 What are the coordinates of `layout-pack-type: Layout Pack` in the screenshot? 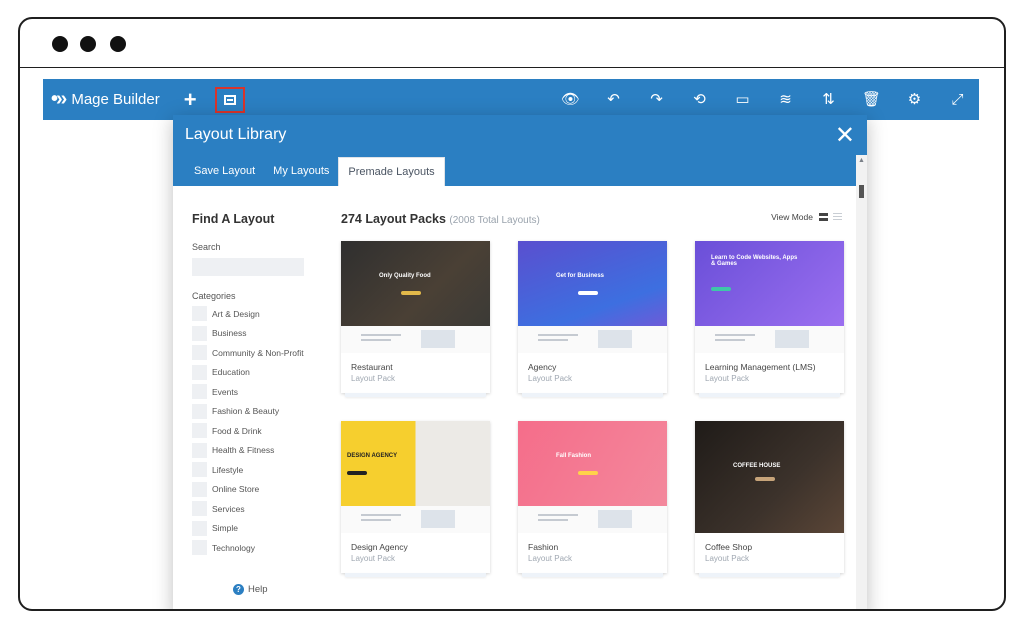 It's located at (727, 558).